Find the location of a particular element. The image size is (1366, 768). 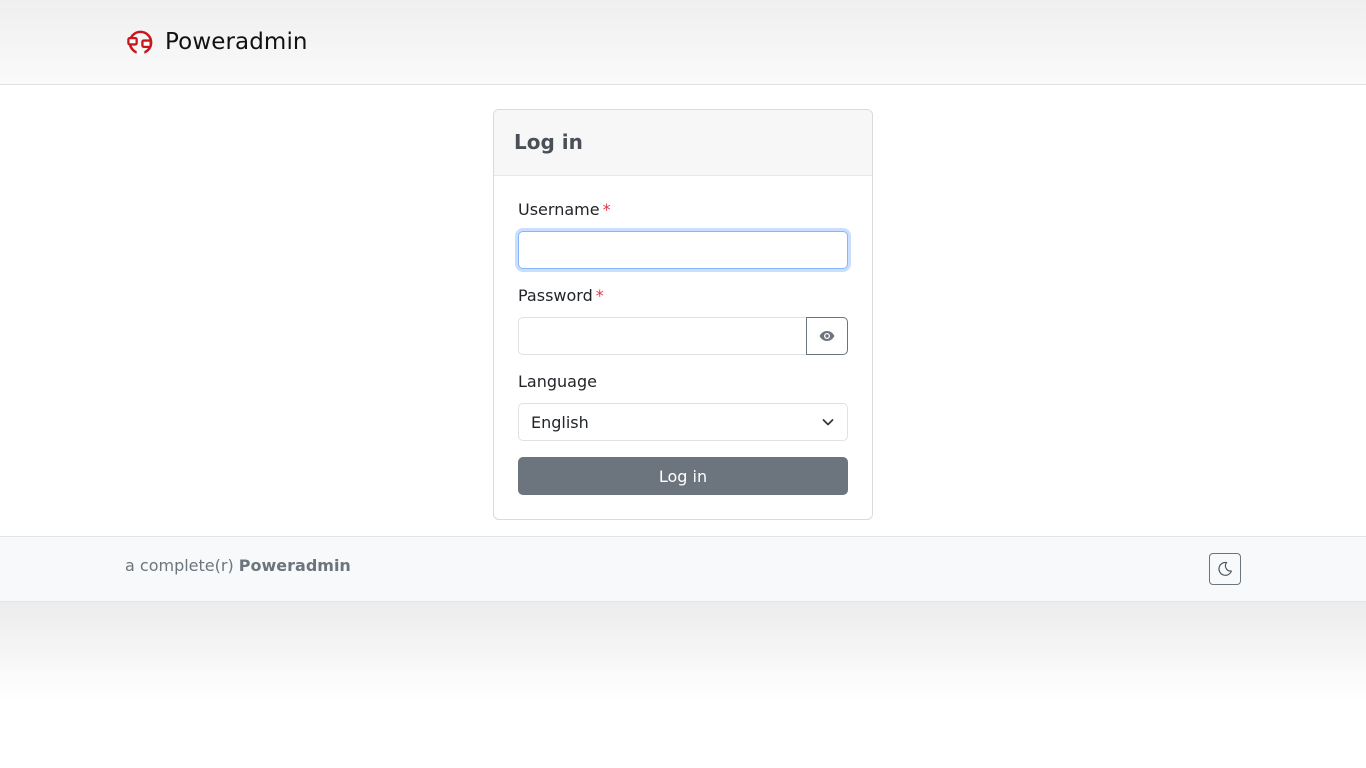

brand-link: Poweradmin is located at coordinates (217, 42).